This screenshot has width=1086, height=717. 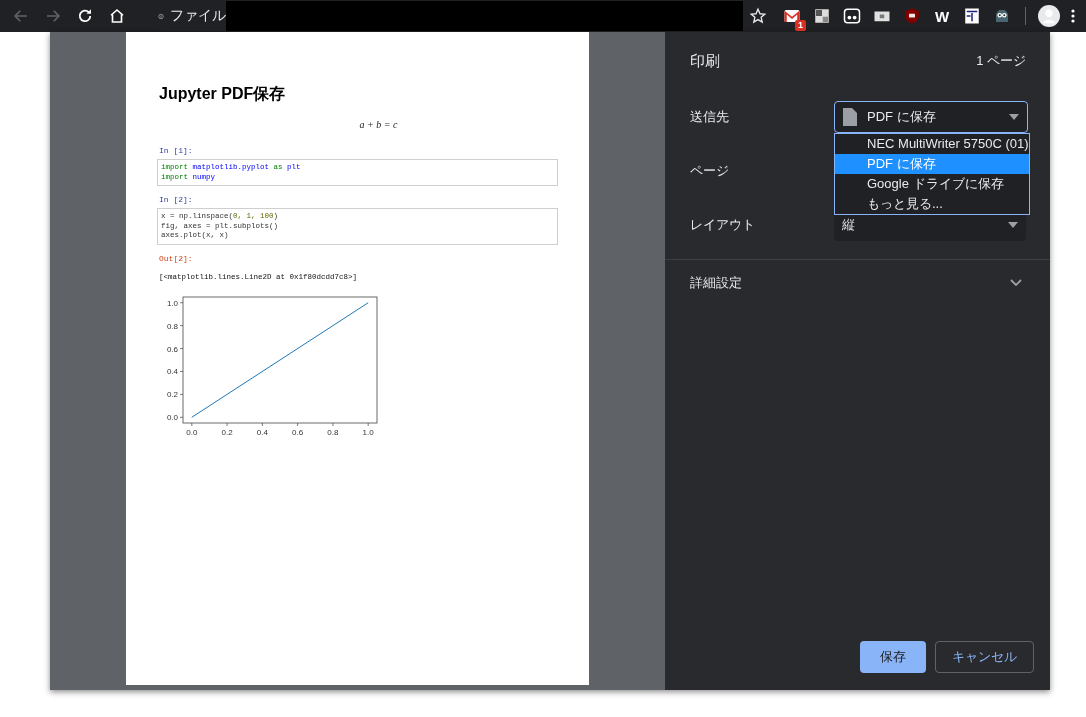 I want to click on x-tick-label: 1.0, so click(x=368, y=432).